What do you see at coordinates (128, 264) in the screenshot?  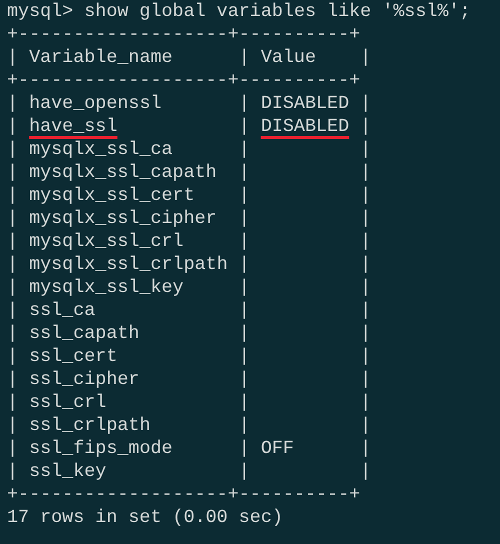 I see `table-cell: mysqlx_ssl_crlpath` at bounding box center [128, 264].